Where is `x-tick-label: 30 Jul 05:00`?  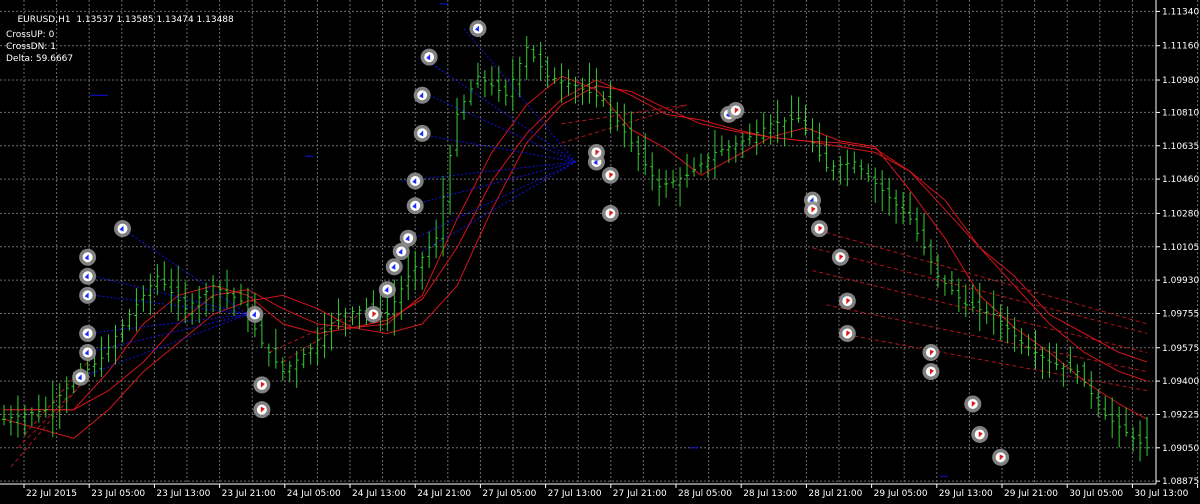
x-tick-label: 30 Jul 05:00 is located at coordinates (1096, 494).